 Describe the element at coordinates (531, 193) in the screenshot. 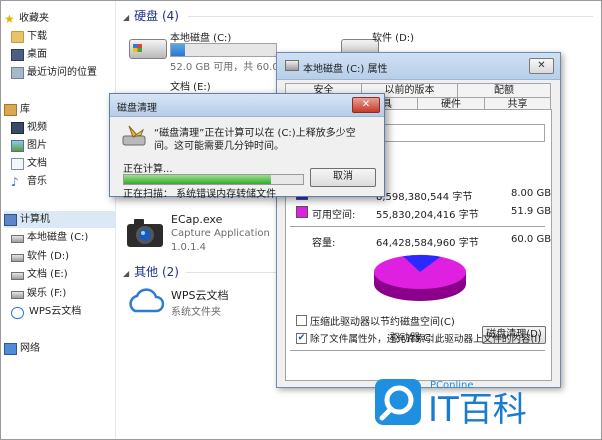

I see `used-space-size: 8.00 GB` at that location.